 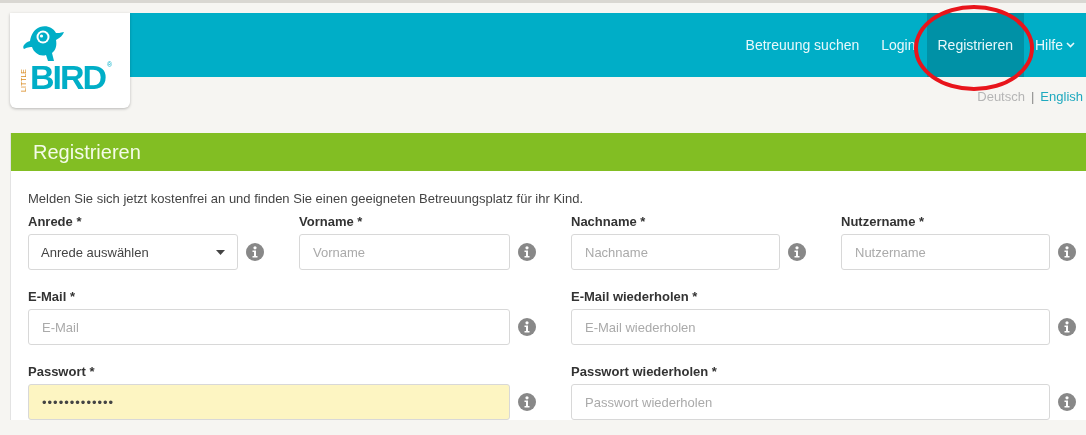 What do you see at coordinates (306, 198) in the screenshot?
I see `intro-text: Melden Sie sich jetzt kostenfrei an und finden Sie einen geeigneten Betreuungsplatz für ihr Kind.` at bounding box center [306, 198].